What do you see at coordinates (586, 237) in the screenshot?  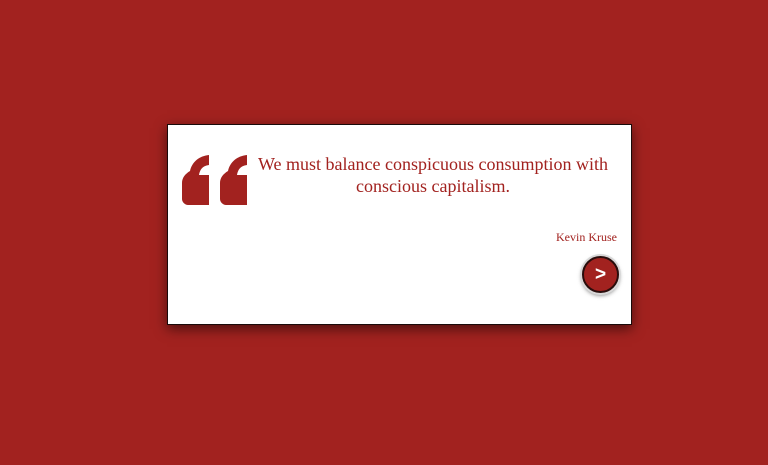 I see `quote-author: Kevin Kruse` at bounding box center [586, 237].